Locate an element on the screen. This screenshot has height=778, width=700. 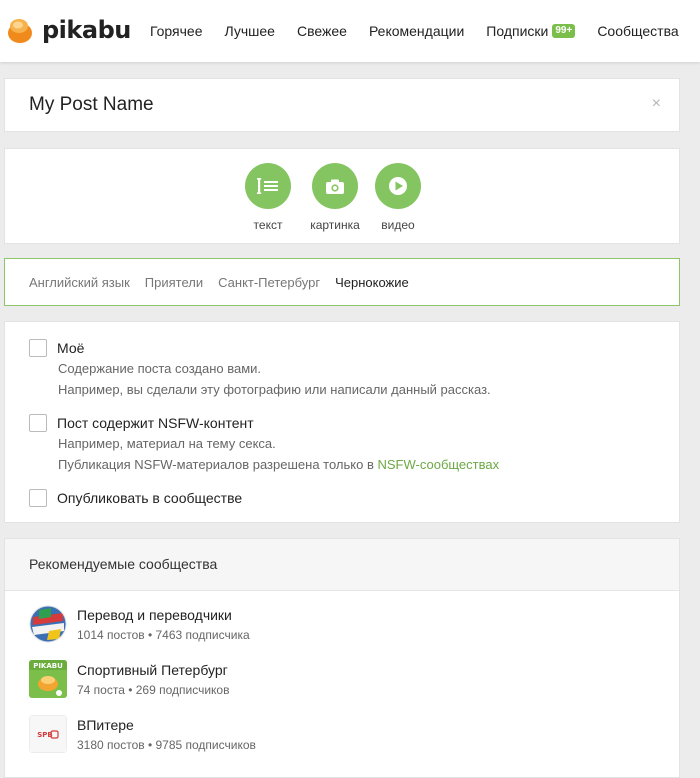
add-image-button: картинка is located at coordinates (335, 197).